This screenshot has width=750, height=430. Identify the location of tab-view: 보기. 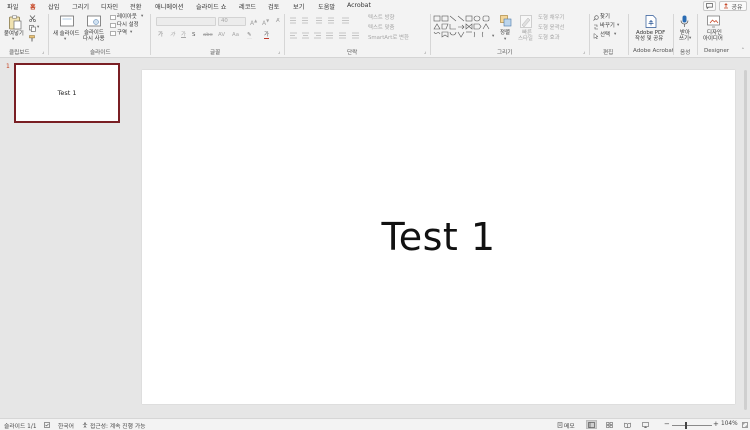
(298, 6).